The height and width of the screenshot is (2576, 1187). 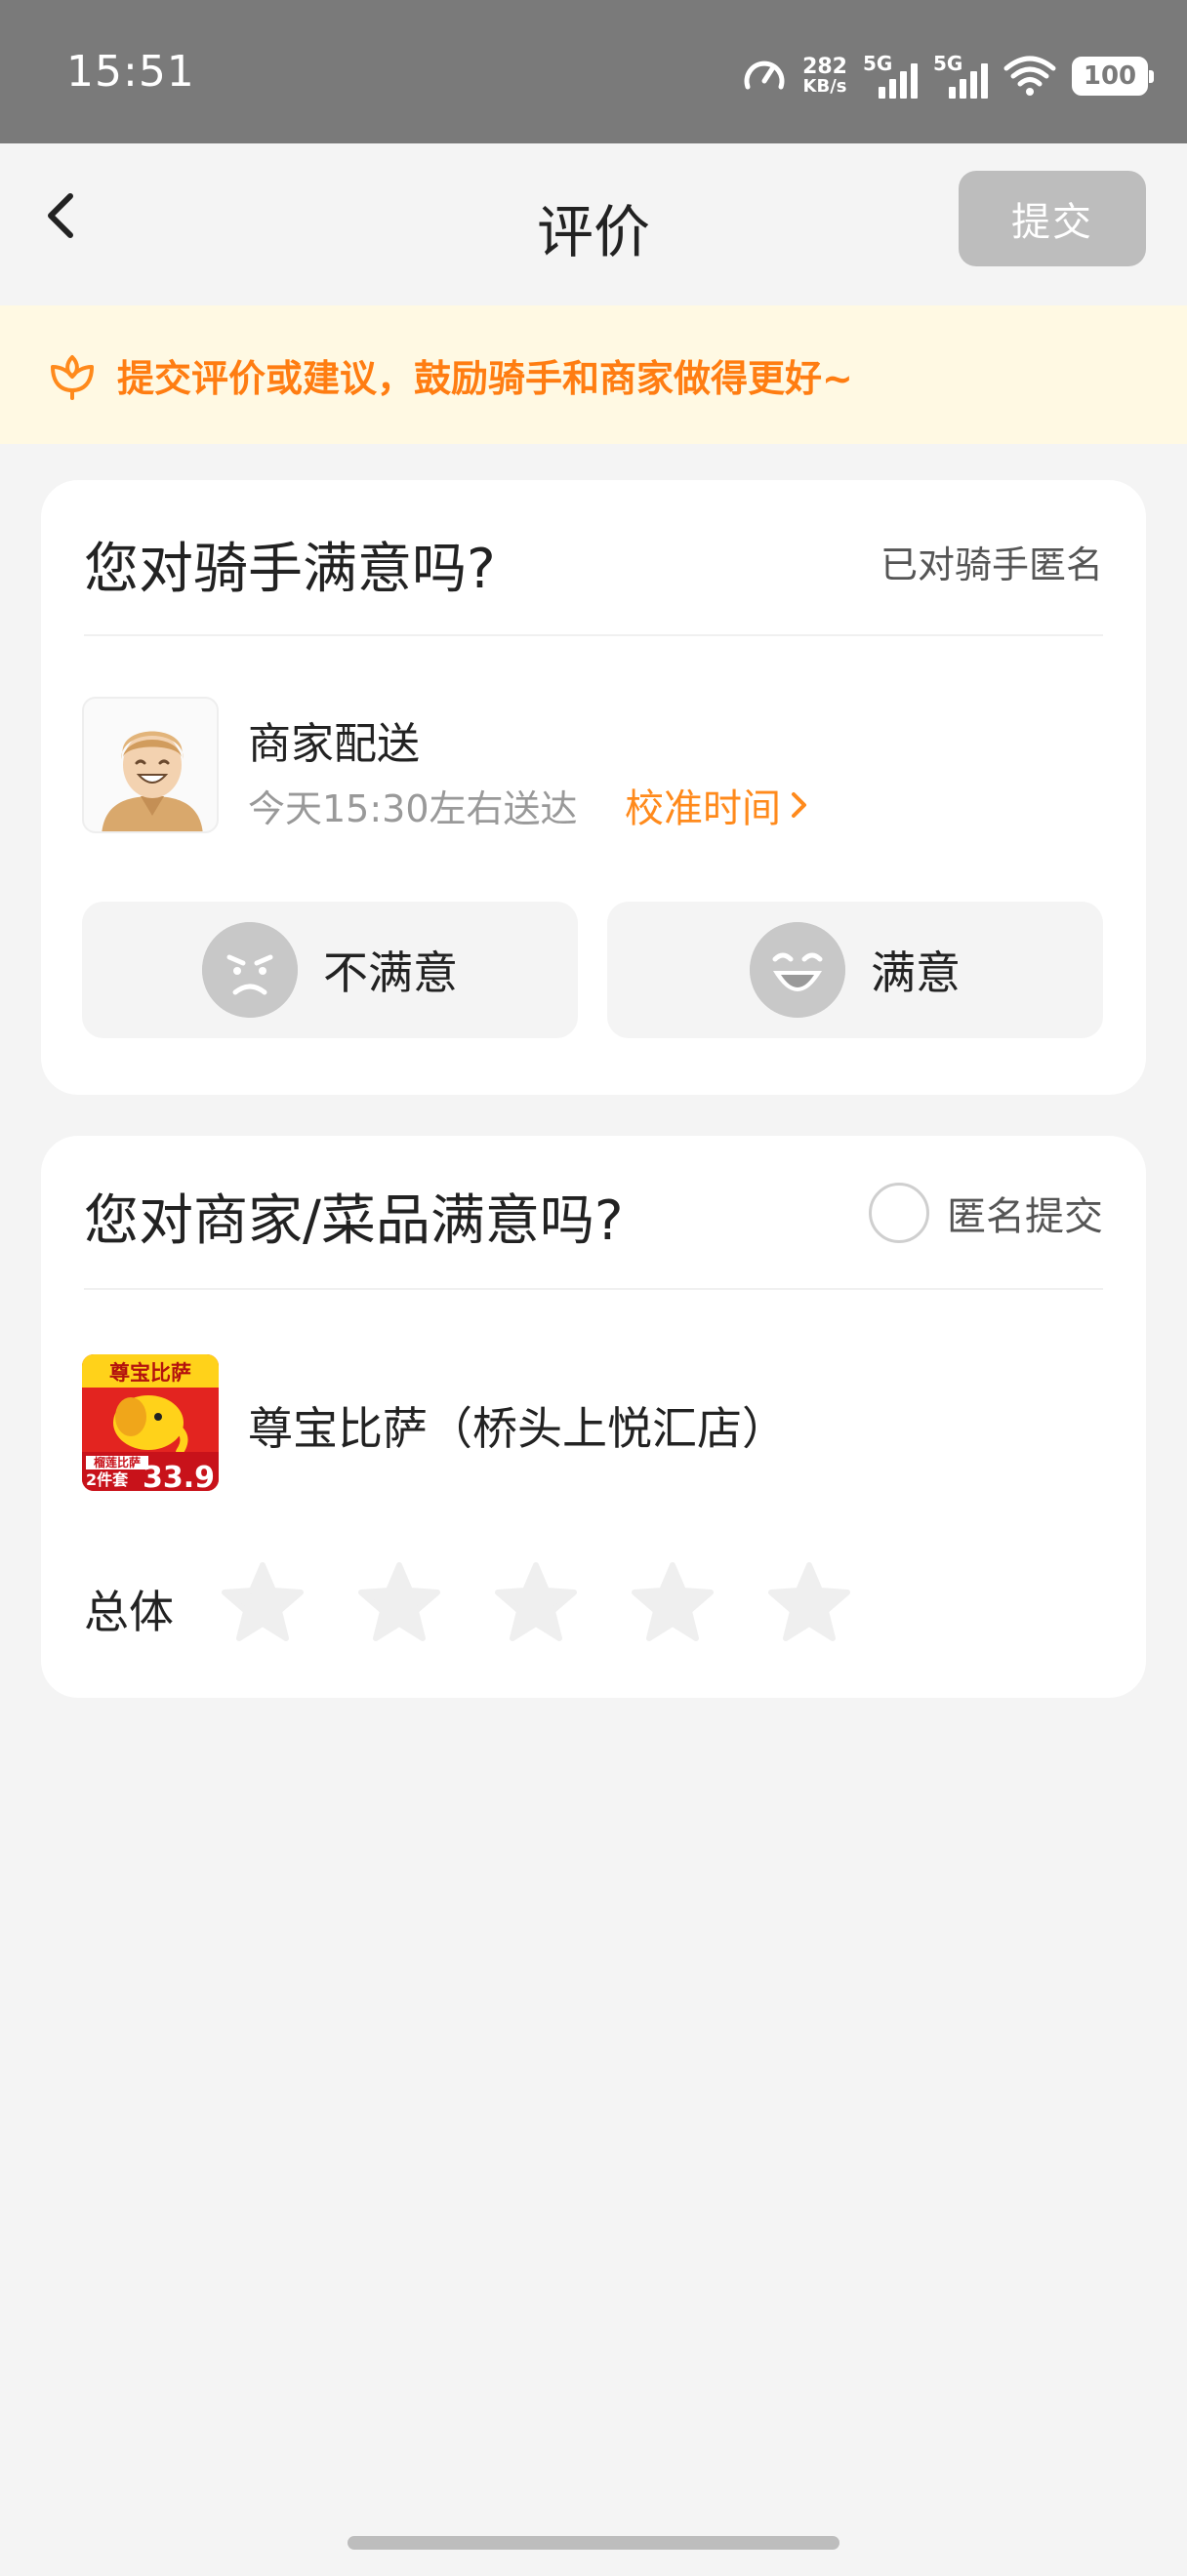 What do you see at coordinates (290, 569) in the screenshot?
I see `rider-question-title: 您对骑手满意吗?` at bounding box center [290, 569].